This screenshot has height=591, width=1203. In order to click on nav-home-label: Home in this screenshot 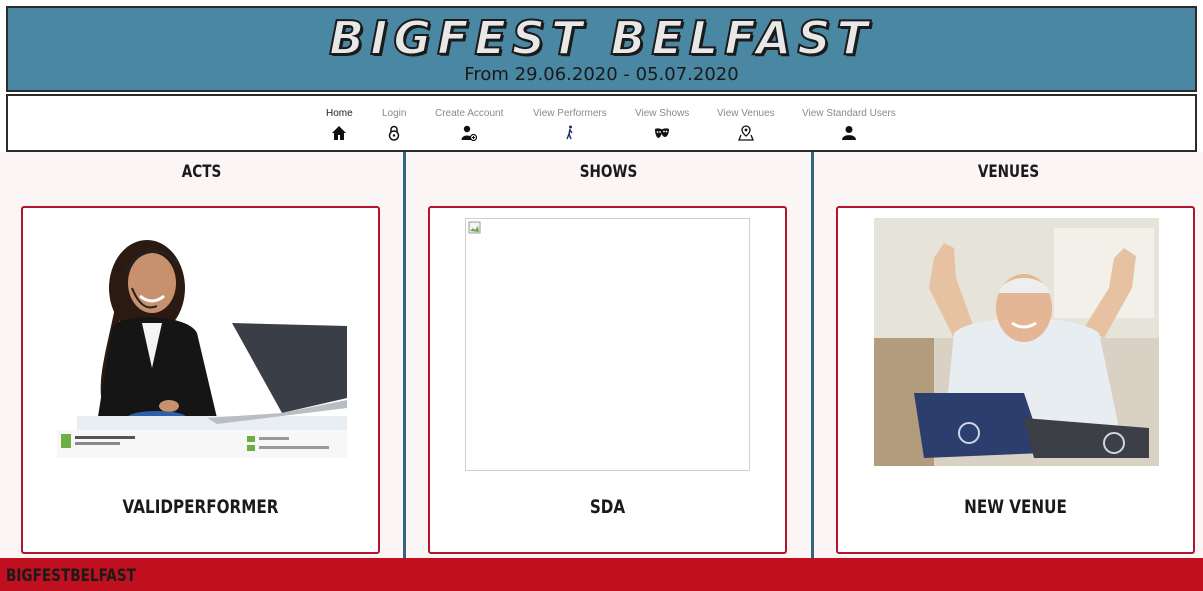, I will do `click(339, 113)`.